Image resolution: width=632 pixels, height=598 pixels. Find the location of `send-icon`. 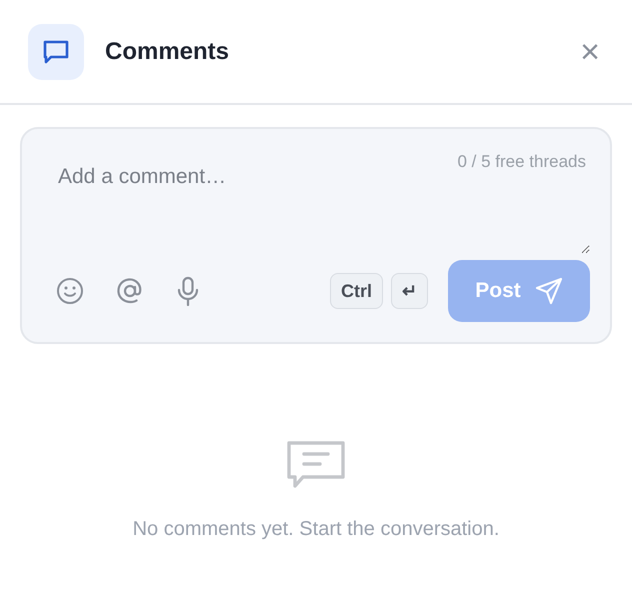

send-icon is located at coordinates (548, 291).